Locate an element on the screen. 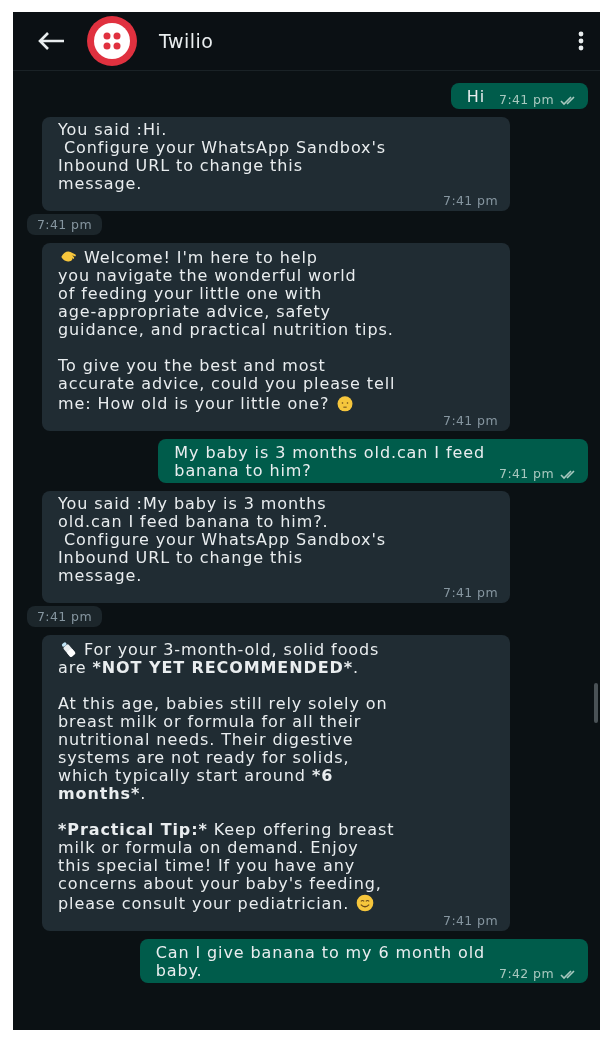 The height and width of the screenshot is (1039, 604). menu-icon is located at coordinates (581, 41).